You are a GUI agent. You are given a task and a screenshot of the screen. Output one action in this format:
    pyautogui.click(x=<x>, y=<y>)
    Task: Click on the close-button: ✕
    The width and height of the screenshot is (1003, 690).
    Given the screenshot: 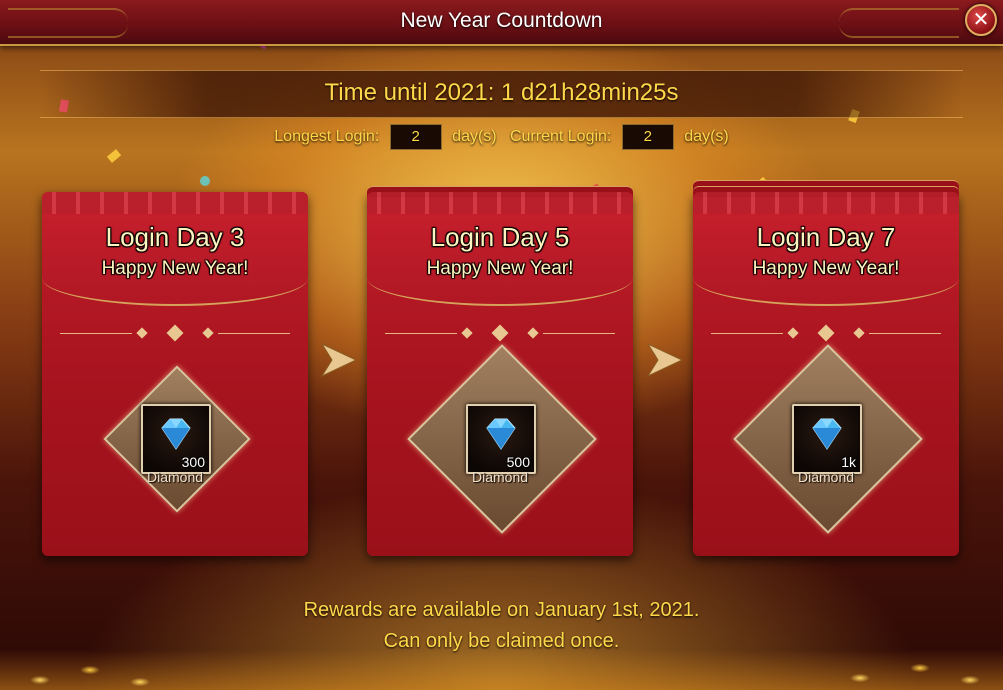 What is the action you would take?
    pyautogui.click(x=981, y=20)
    